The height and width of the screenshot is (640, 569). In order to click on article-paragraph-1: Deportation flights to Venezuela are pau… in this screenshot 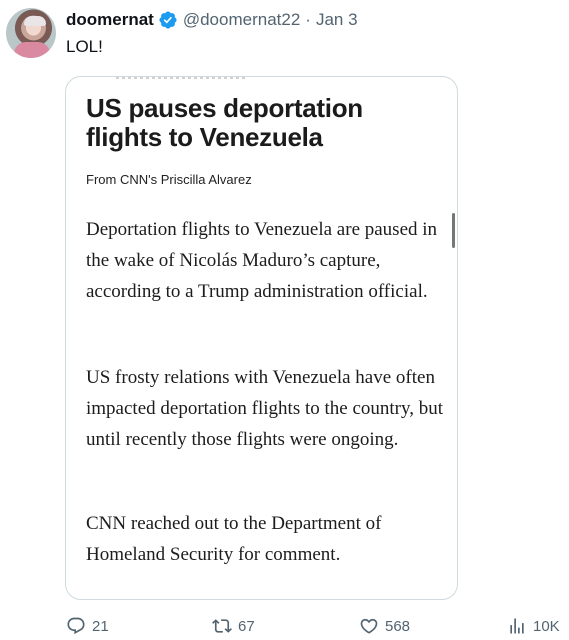, I will do `click(262, 260)`.